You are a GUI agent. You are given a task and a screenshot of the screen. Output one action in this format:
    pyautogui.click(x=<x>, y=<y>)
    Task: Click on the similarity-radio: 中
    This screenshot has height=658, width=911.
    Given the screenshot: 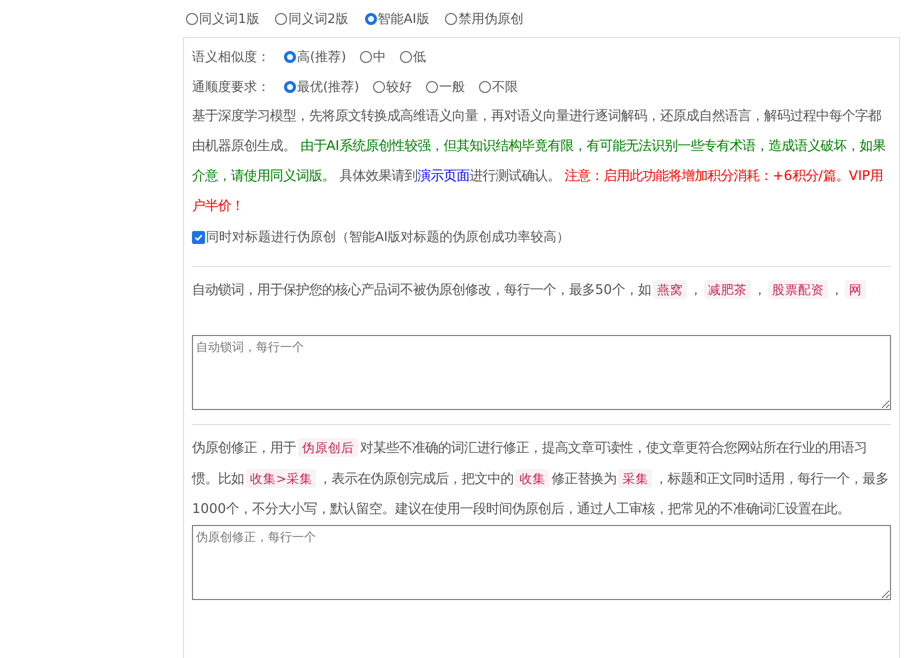 What is the action you would take?
    pyautogui.click(x=373, y=57)
    